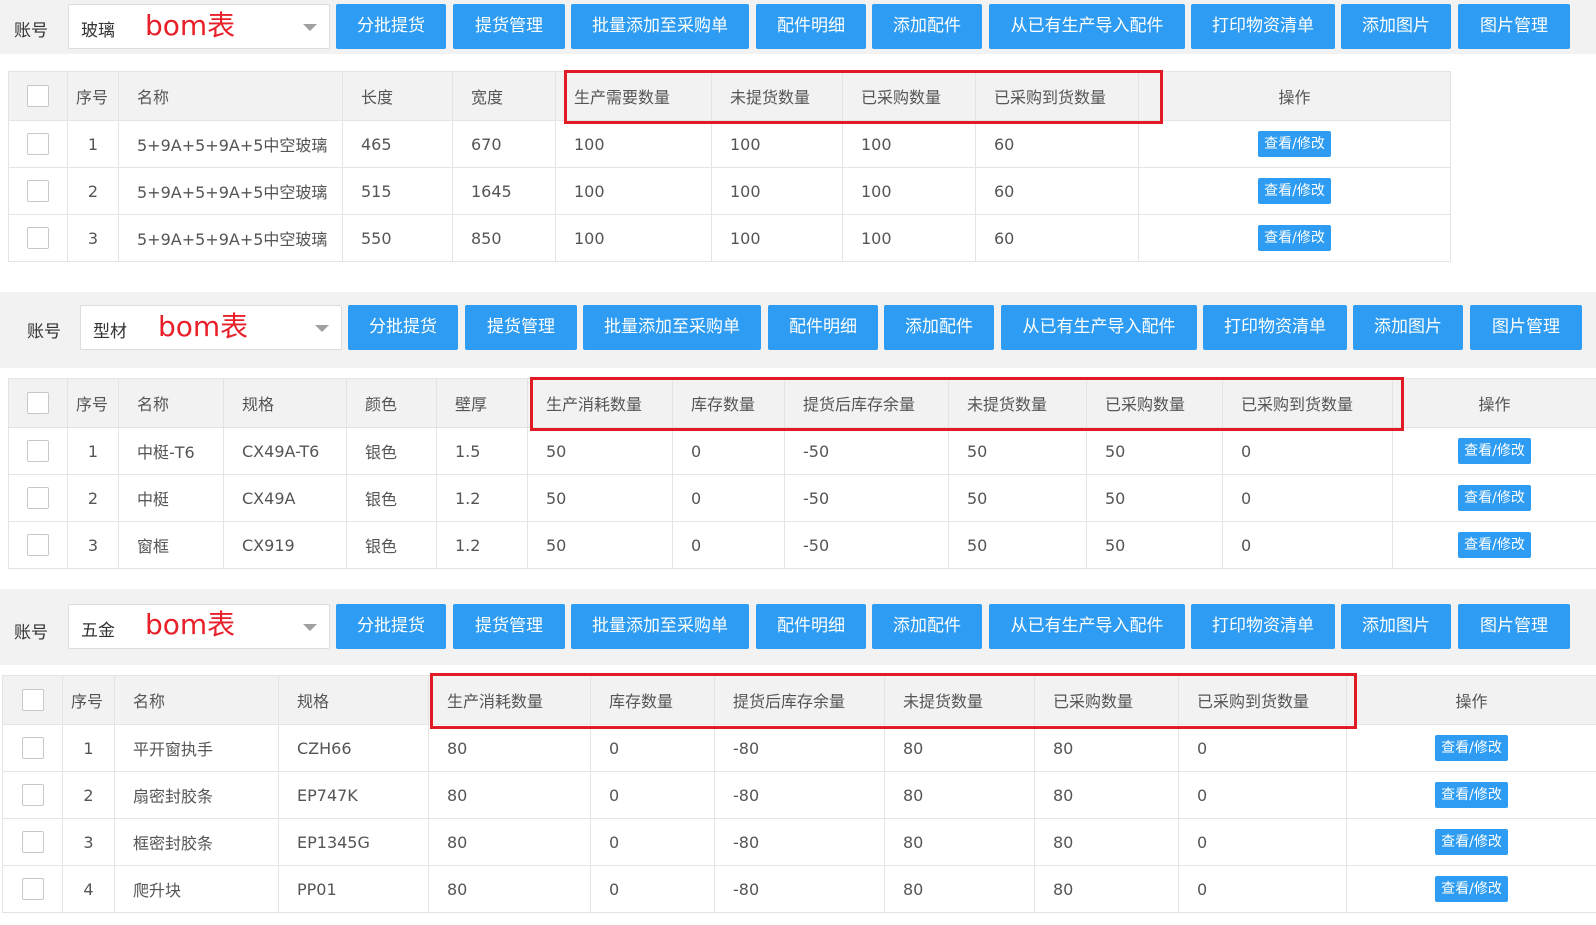 This screenshot has height=925, width=1596. What do you see at coordinates (1154, 403) in the screenshot?
I see `col-header: 已采购数量` at bounding box center [1154, 403].